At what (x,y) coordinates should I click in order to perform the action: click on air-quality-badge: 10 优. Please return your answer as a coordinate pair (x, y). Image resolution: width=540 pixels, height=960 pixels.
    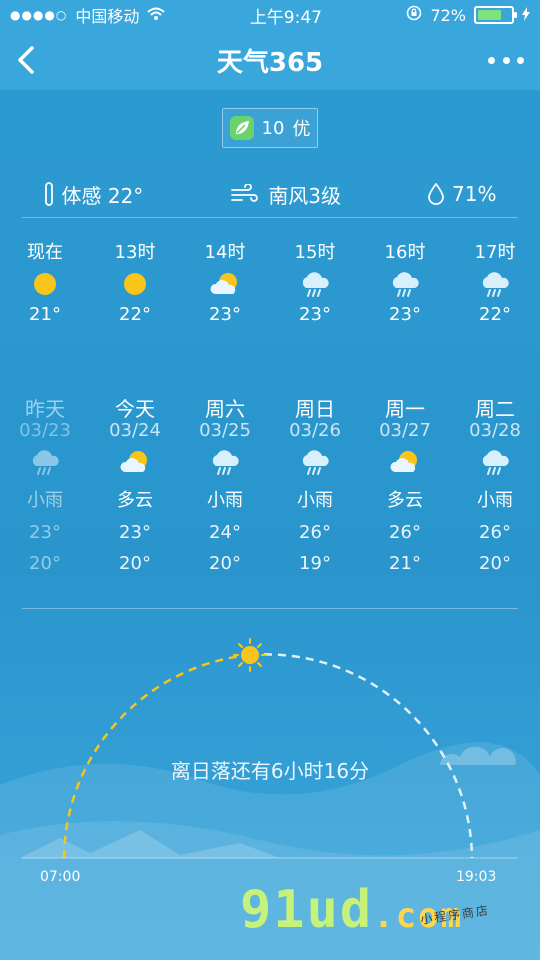
    Looking at the image, I should click on (270, 128).